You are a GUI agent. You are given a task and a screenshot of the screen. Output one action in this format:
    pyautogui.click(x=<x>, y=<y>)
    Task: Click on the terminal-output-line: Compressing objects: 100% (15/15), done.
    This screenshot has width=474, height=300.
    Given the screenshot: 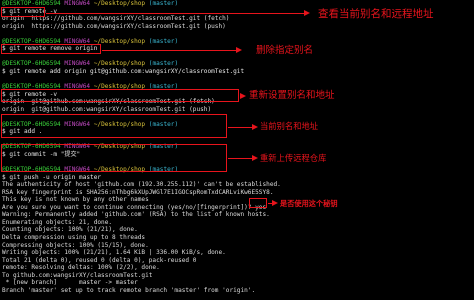 What is the action you would take?
    pyautogui.click(x=75, y=245)
    